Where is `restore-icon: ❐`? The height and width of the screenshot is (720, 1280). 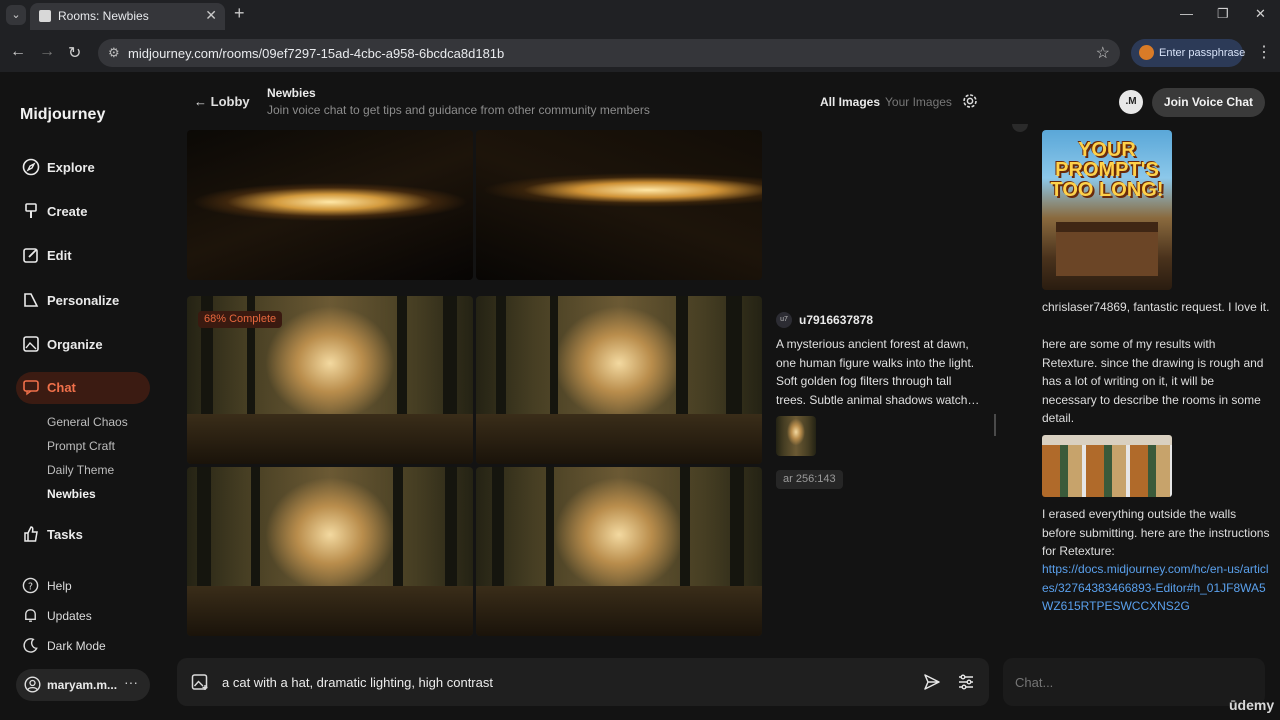 restore-icon: ❐ is located at coordinates (1223, 14).